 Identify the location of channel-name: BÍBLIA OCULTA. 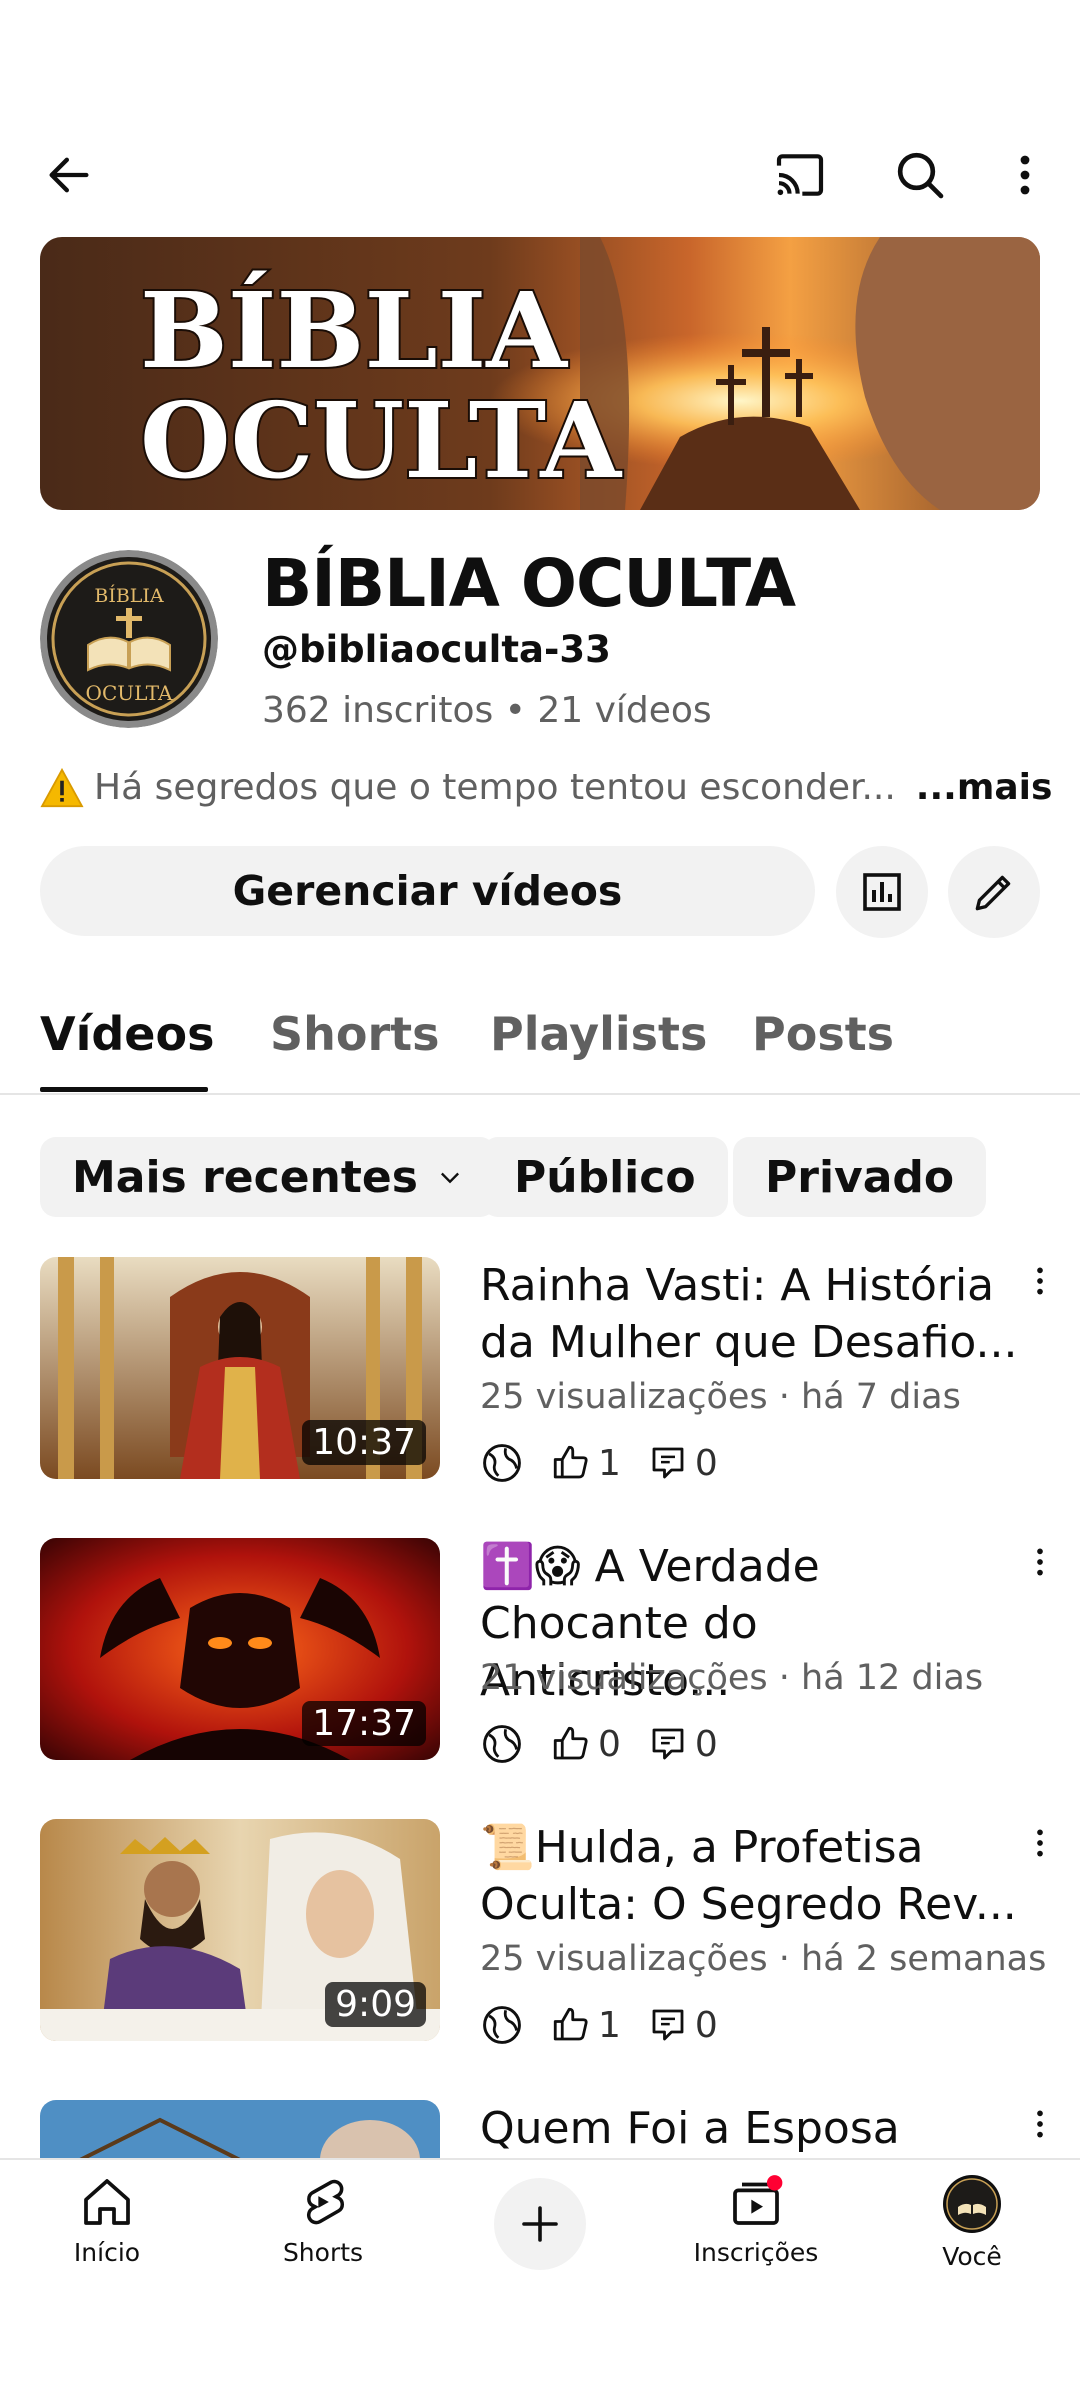
(529, 583).